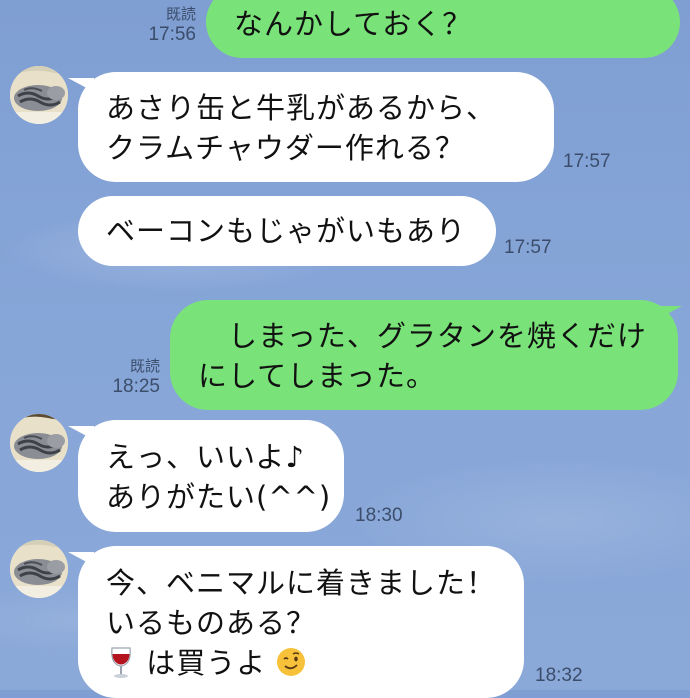 The image size is (690, 698). I want to click on winking-face-icon, so click(291, 662).